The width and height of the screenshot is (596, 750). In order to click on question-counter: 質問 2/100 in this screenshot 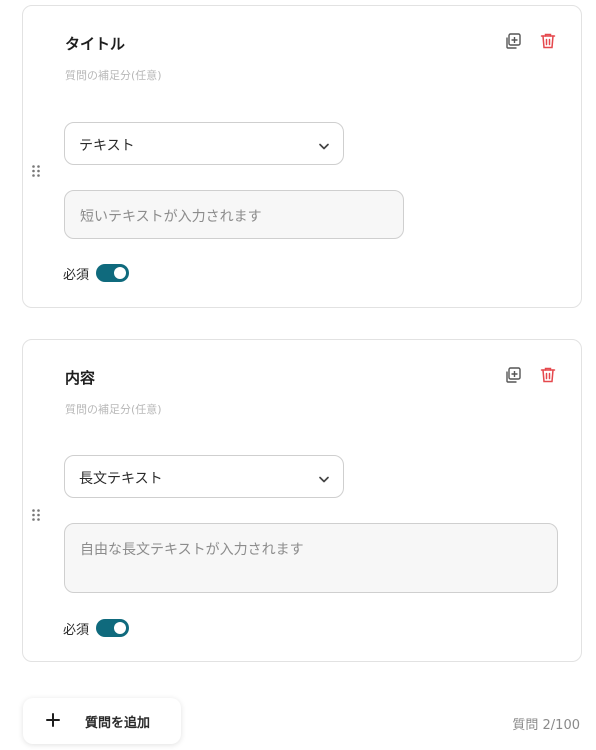, I will do `click(546, 725)`.